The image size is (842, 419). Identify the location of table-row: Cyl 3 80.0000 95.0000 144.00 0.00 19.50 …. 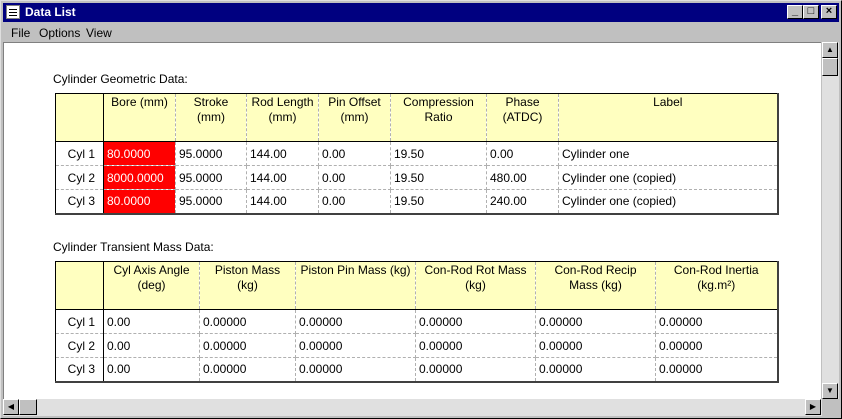
(416, 201).